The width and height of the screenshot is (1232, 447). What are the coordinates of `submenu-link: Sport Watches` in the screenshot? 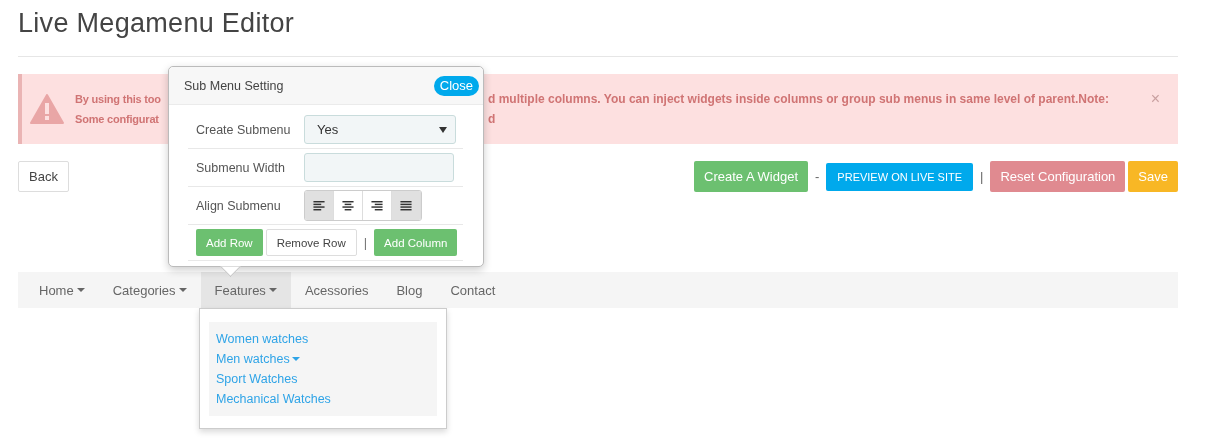 It's located at (323, 379).